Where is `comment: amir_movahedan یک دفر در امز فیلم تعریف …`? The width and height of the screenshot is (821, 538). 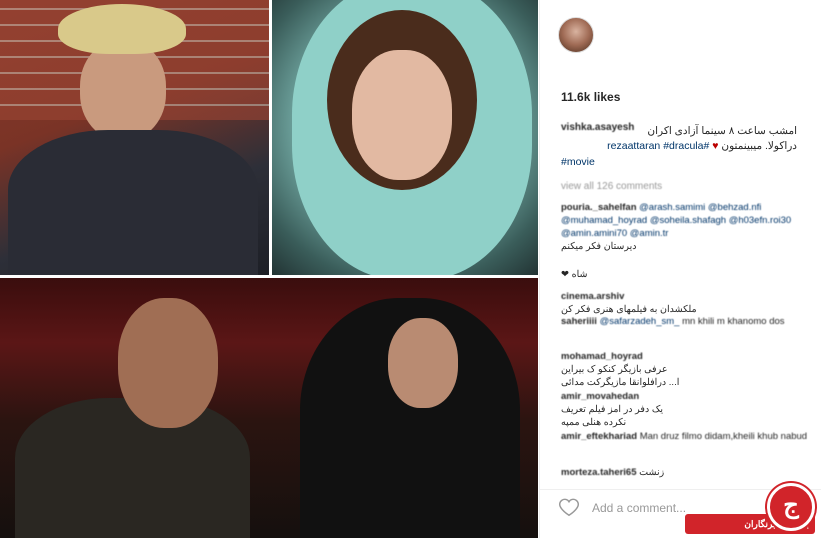
comment: amir_movahedan یک دفر در امز فیلم تعریف … is located at coordinates (685, 409).